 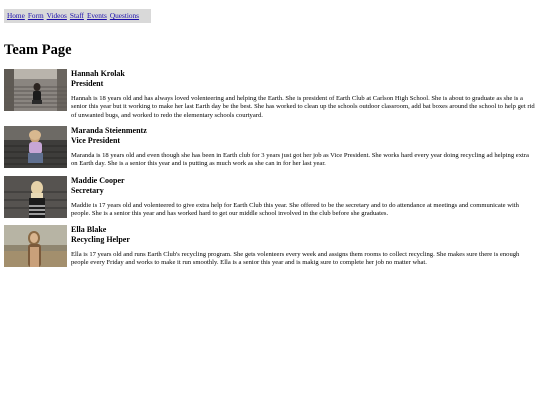 I want to click on top-nav: Home Form Videos Staff Events Questions, so click(x=77, y=16).